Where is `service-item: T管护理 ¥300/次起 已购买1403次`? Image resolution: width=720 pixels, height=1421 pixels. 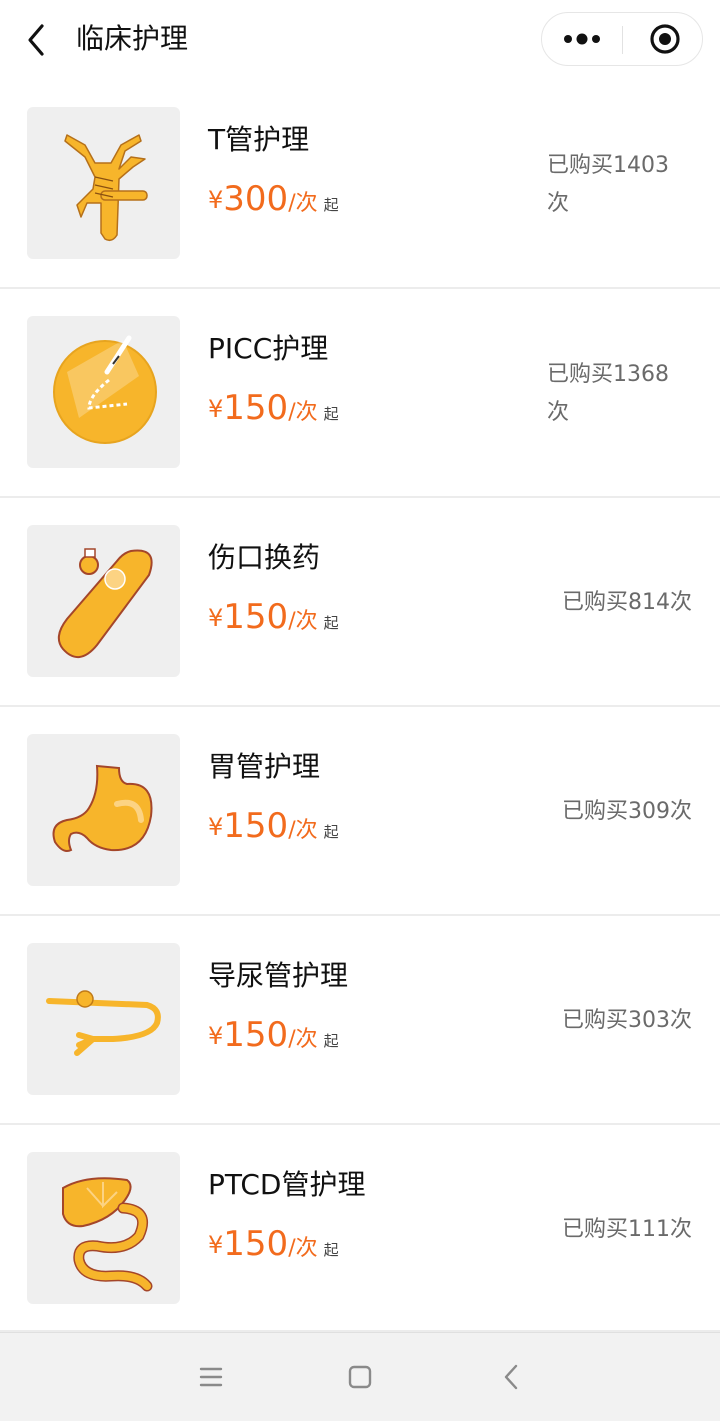 service-item: T管护理 ¥300/次起 已购买1403次 is located at coordinates (360, 184).